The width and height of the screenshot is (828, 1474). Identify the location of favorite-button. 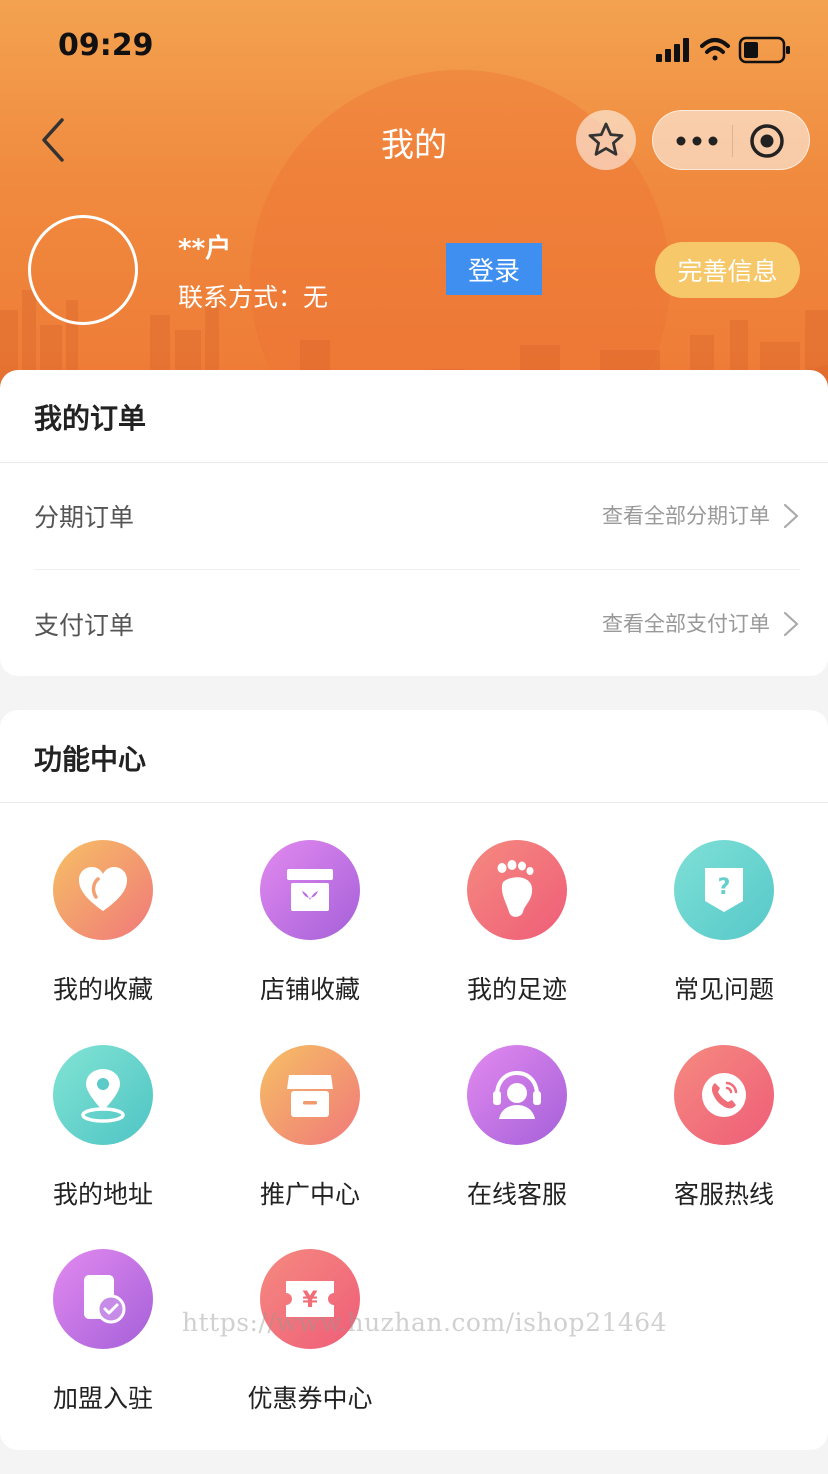
(606, 140).